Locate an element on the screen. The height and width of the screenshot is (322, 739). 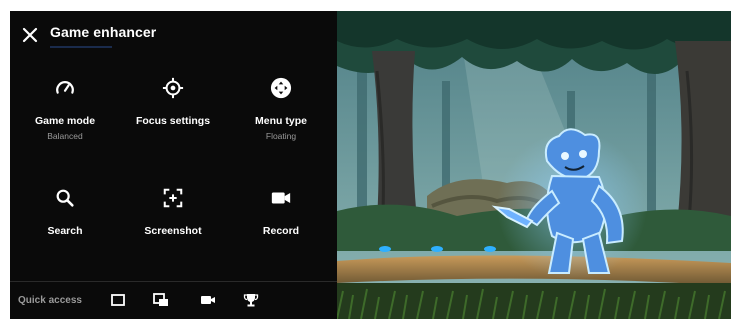
tile-label: Search is located at coordinates (65, 231).